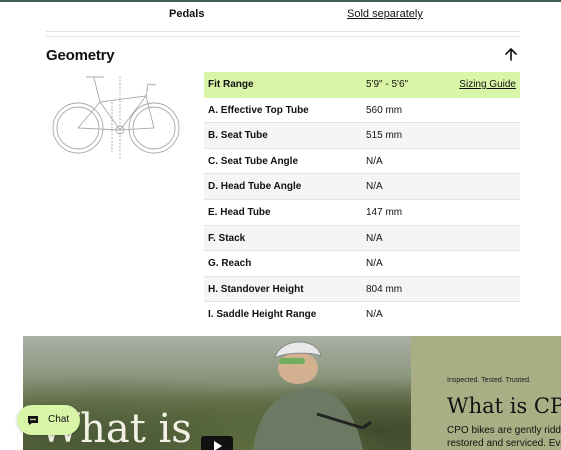 The width and height of the screenshot is (561, 450). Describe the element at coordinates (511, 54) in the screenshot. I see `arrow-up-icon` at that location.